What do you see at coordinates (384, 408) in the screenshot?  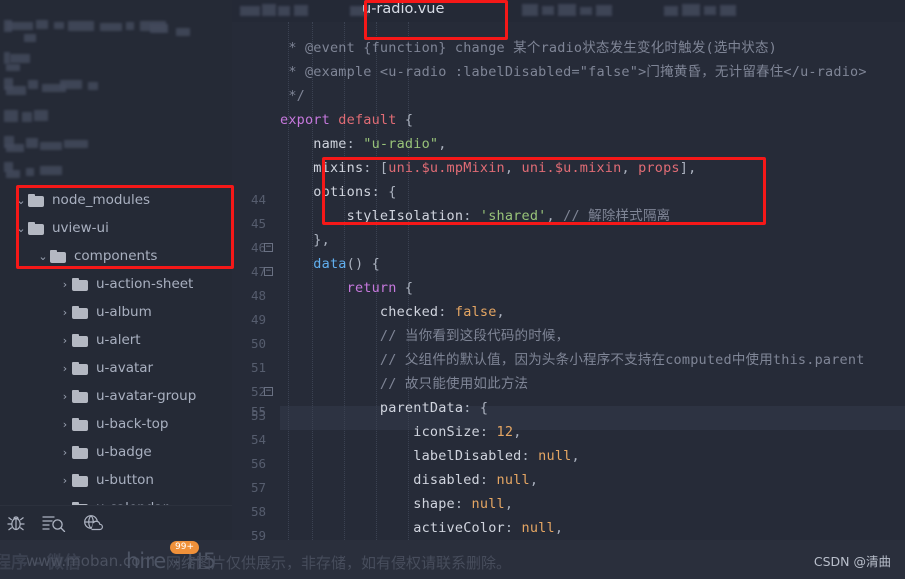 I see `code-line: parentData: {` at bounding box center [384, 408].